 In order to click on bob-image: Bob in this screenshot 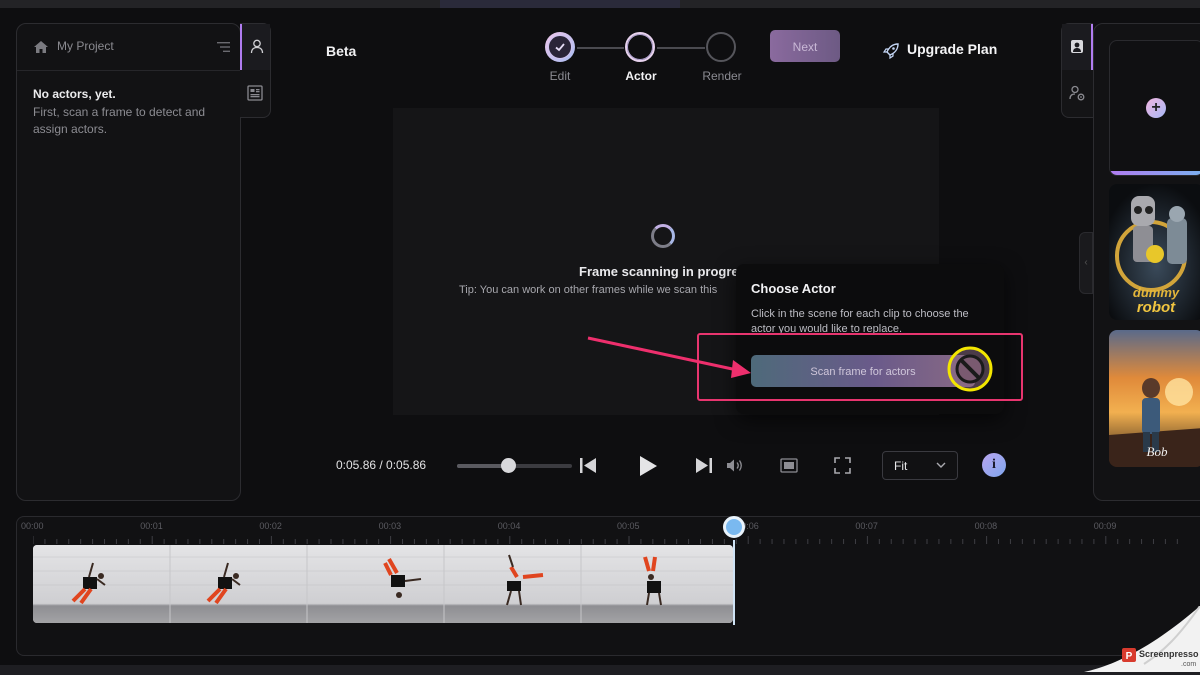, I will do `click(1154, 398)`.